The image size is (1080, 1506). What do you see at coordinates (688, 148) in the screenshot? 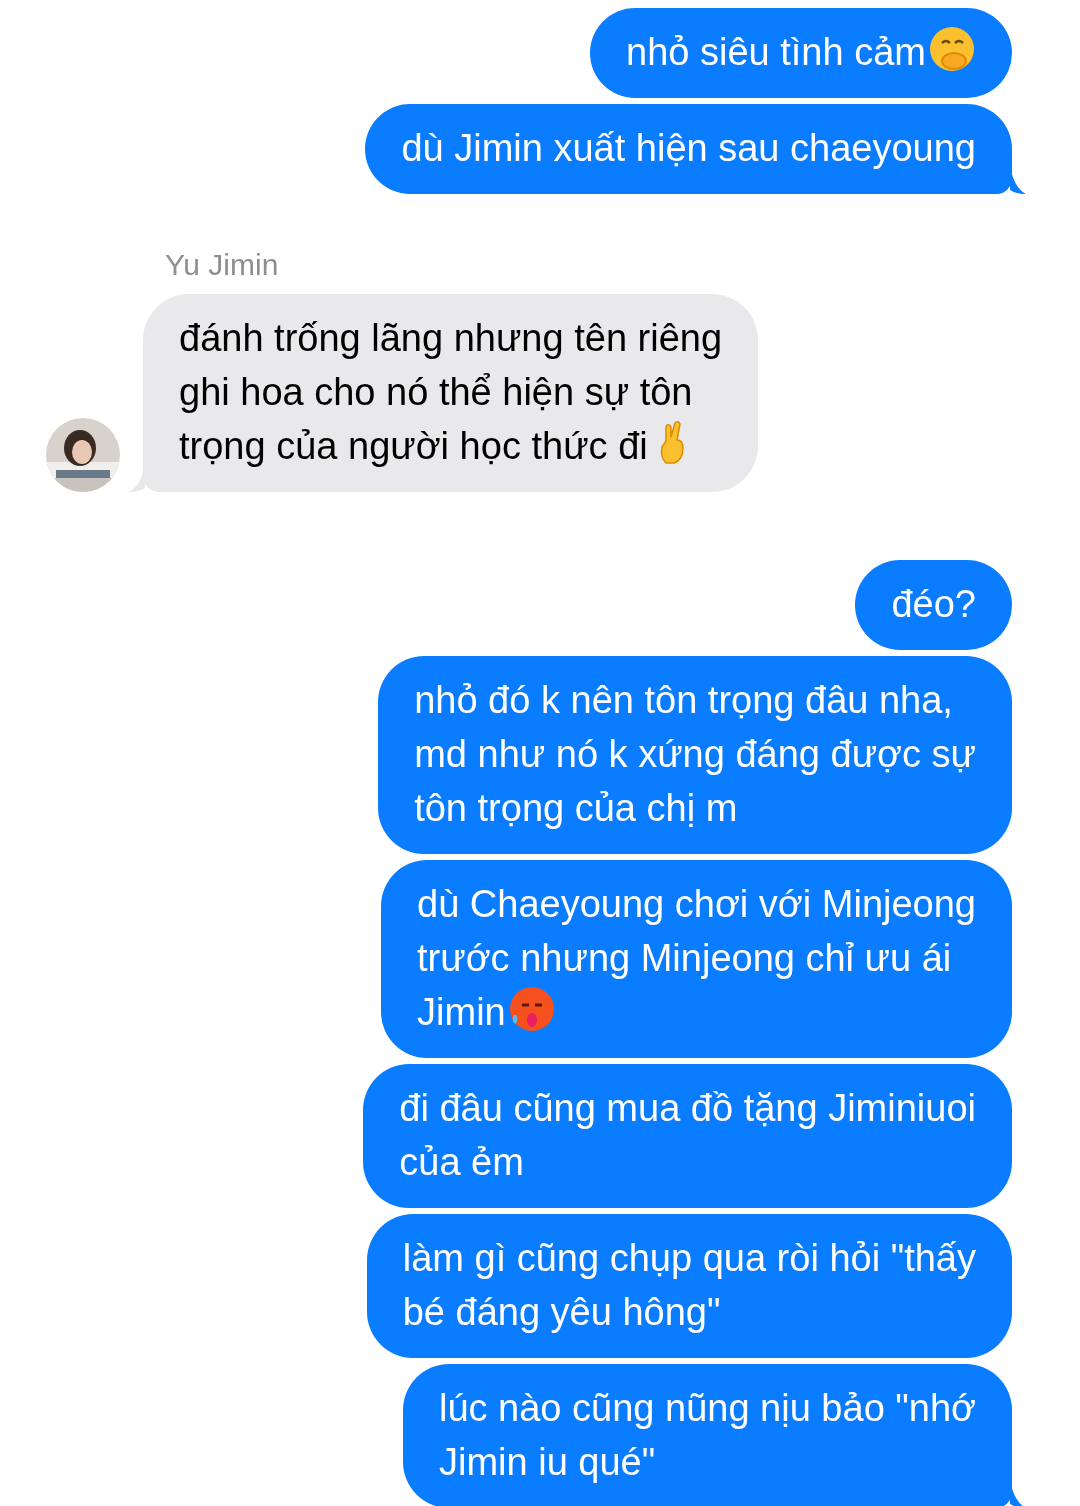
I see `message-text: dù Jimin xuất hiện sau chaeyoung` at bounding box center [688, 148].